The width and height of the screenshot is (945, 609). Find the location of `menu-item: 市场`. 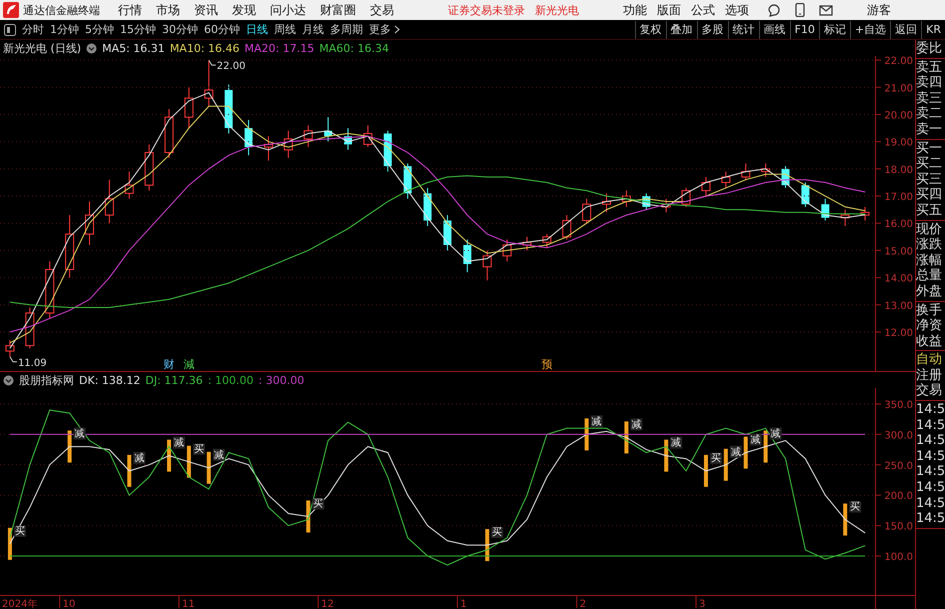

menu-item: 市场 is located at coordinates (168, 10).